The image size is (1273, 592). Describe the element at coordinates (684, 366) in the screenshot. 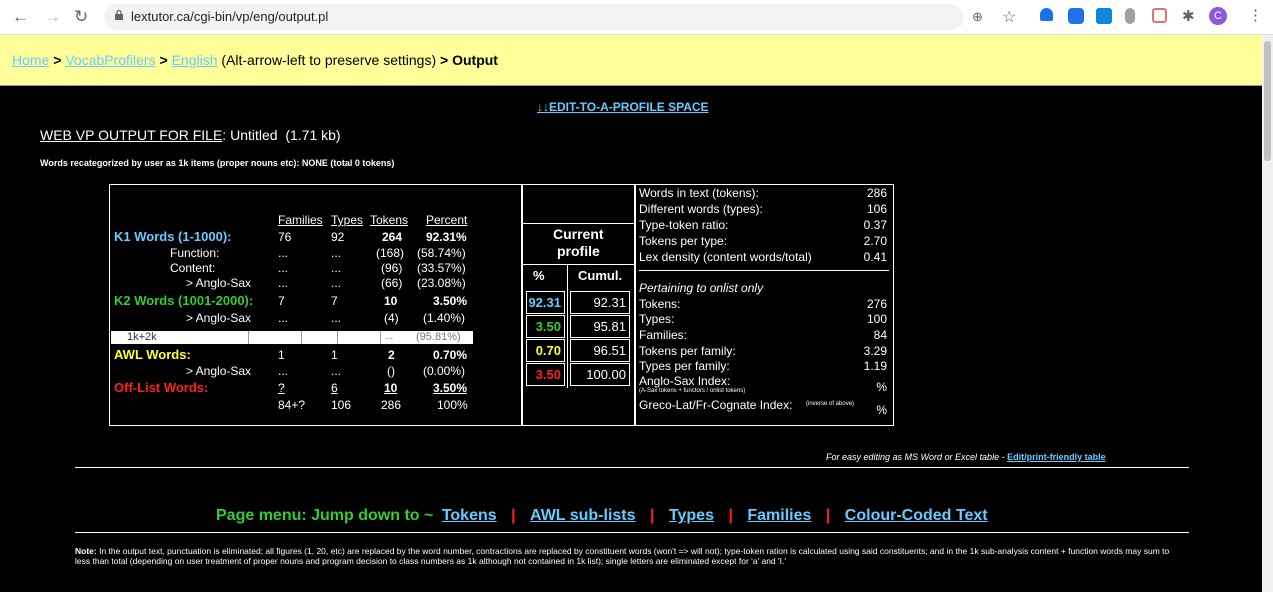

I see `onlist-typf-label: Types per family:` at that location.